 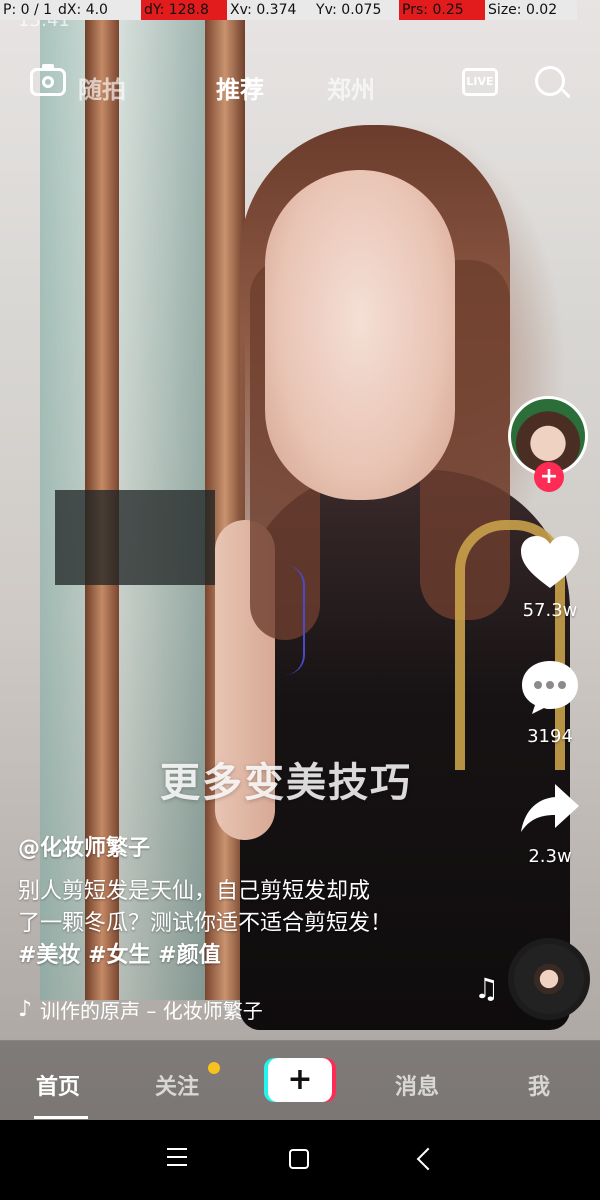 I want to click on system-nav-bar, so click(x=300, y=1160).